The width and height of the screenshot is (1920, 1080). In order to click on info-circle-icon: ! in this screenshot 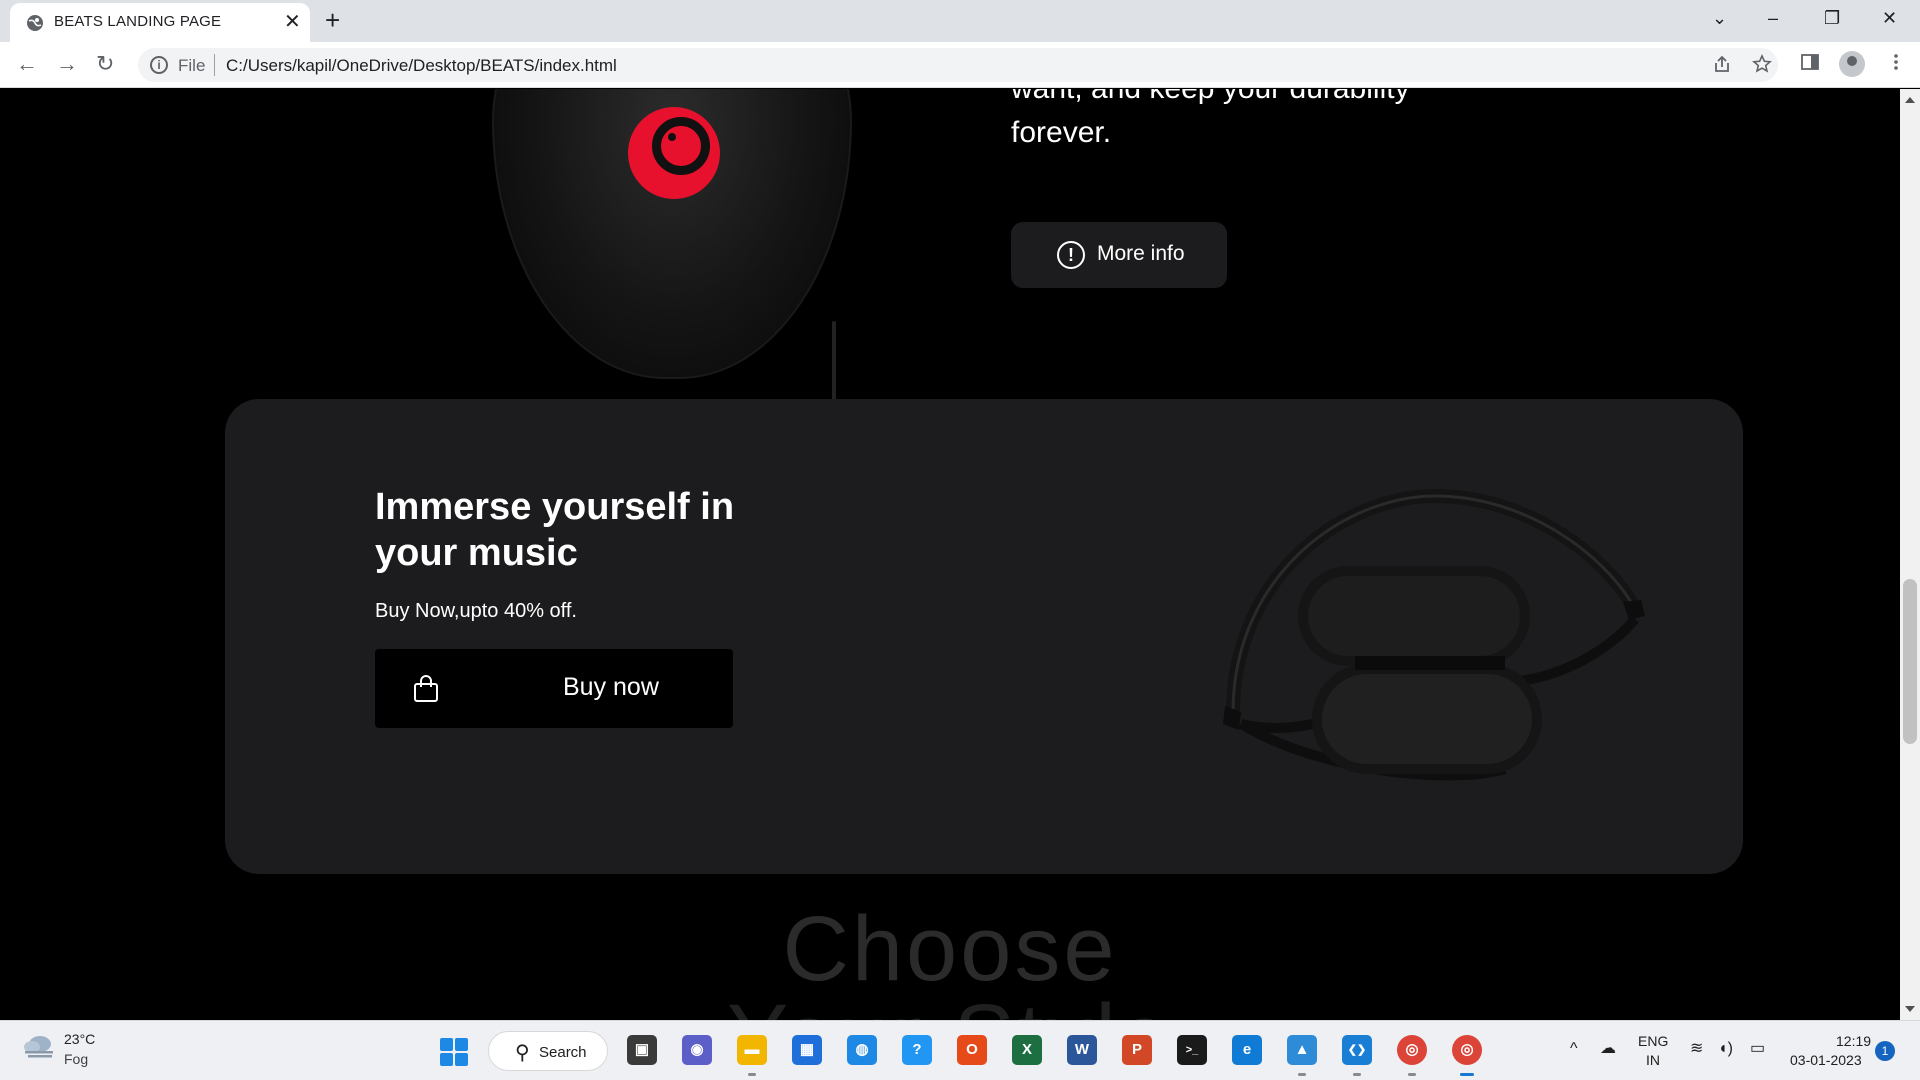, I will do `click(1071, 255)`.